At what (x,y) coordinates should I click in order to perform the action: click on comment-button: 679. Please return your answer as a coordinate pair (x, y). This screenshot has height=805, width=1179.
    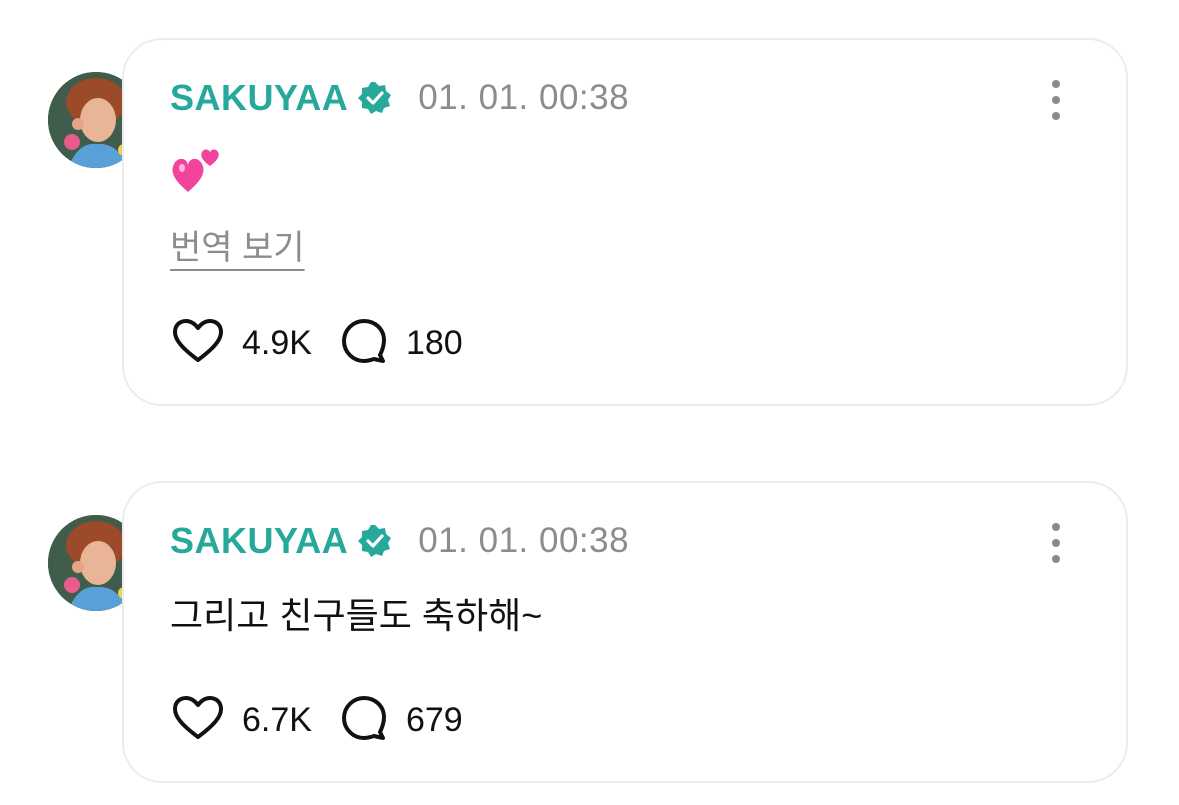
    Looking at the image, I should click on (401, 720).